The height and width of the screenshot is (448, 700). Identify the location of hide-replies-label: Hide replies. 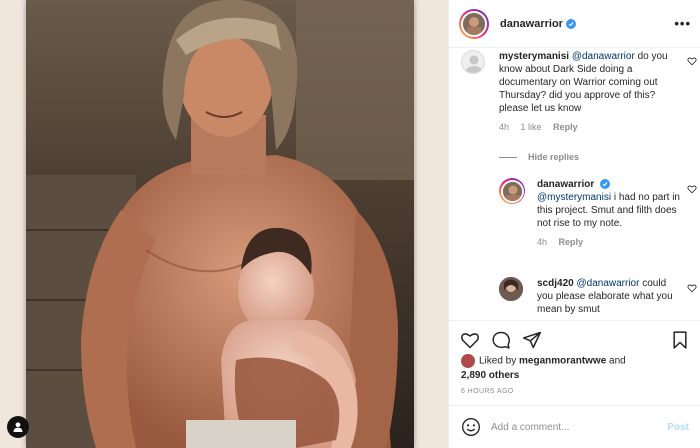
(554, 157).